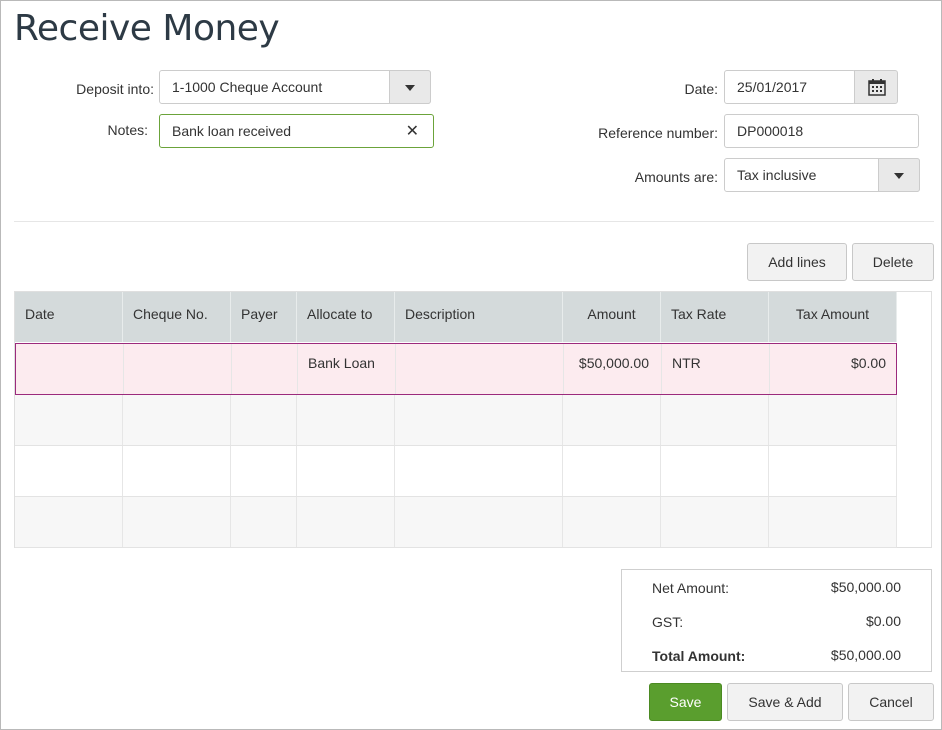 The height and width of the screenshot is (730, 942). Describe the element at coordinates (821, 131) in the screenshot. I see `reference-number-input: DP000018` at that location.